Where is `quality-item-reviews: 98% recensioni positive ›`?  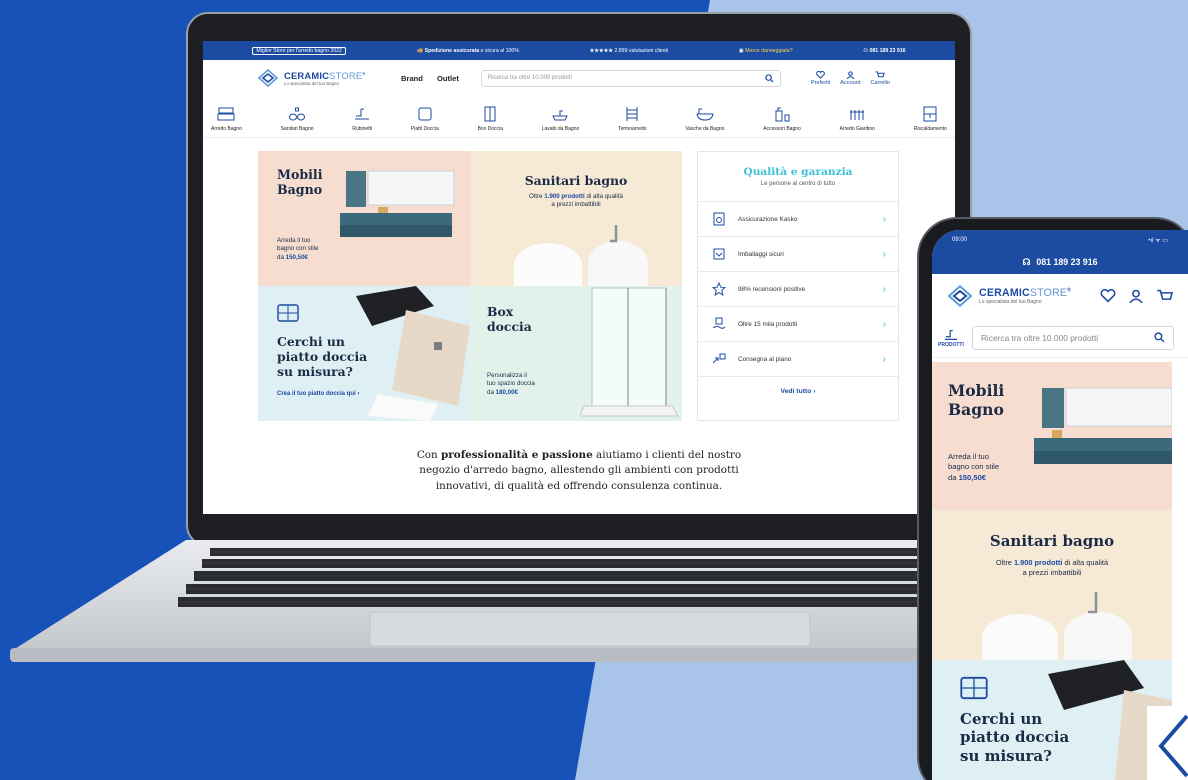 quality-item-reviews: 98% recensioni positive › is located at coordinates (798, 288).